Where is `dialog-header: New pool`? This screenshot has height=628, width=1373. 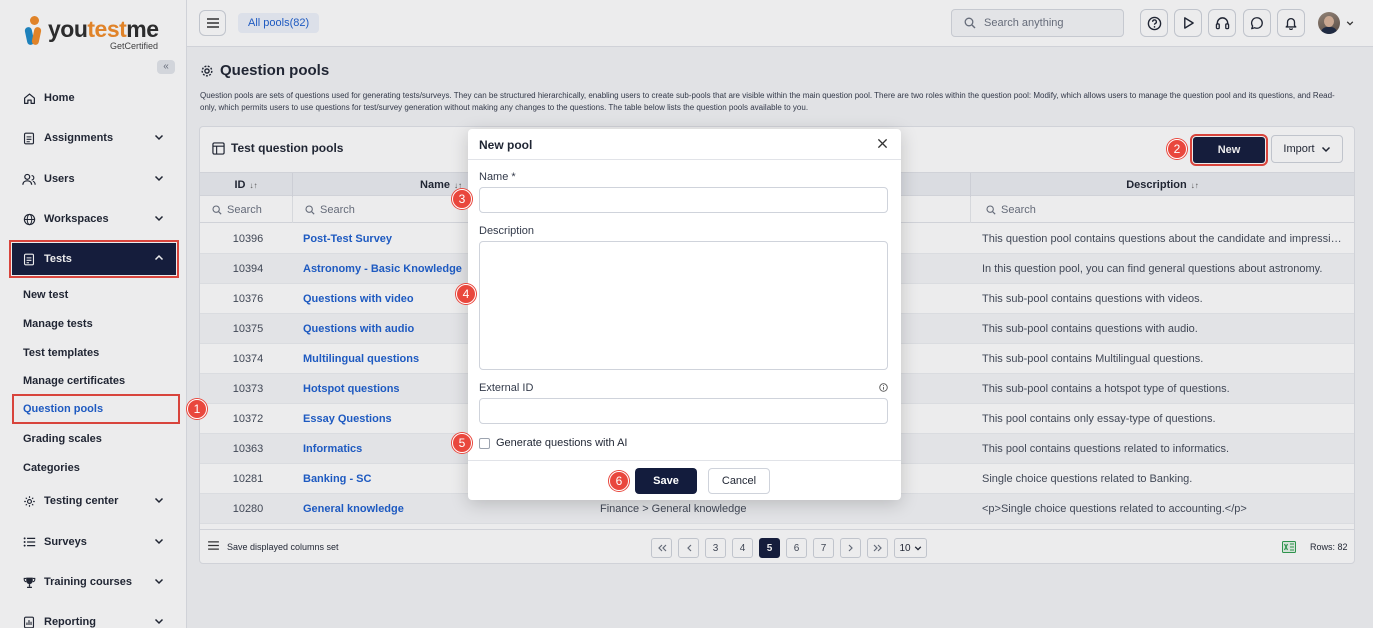
dialog-header: New pool is located at coordinates (684, 144).